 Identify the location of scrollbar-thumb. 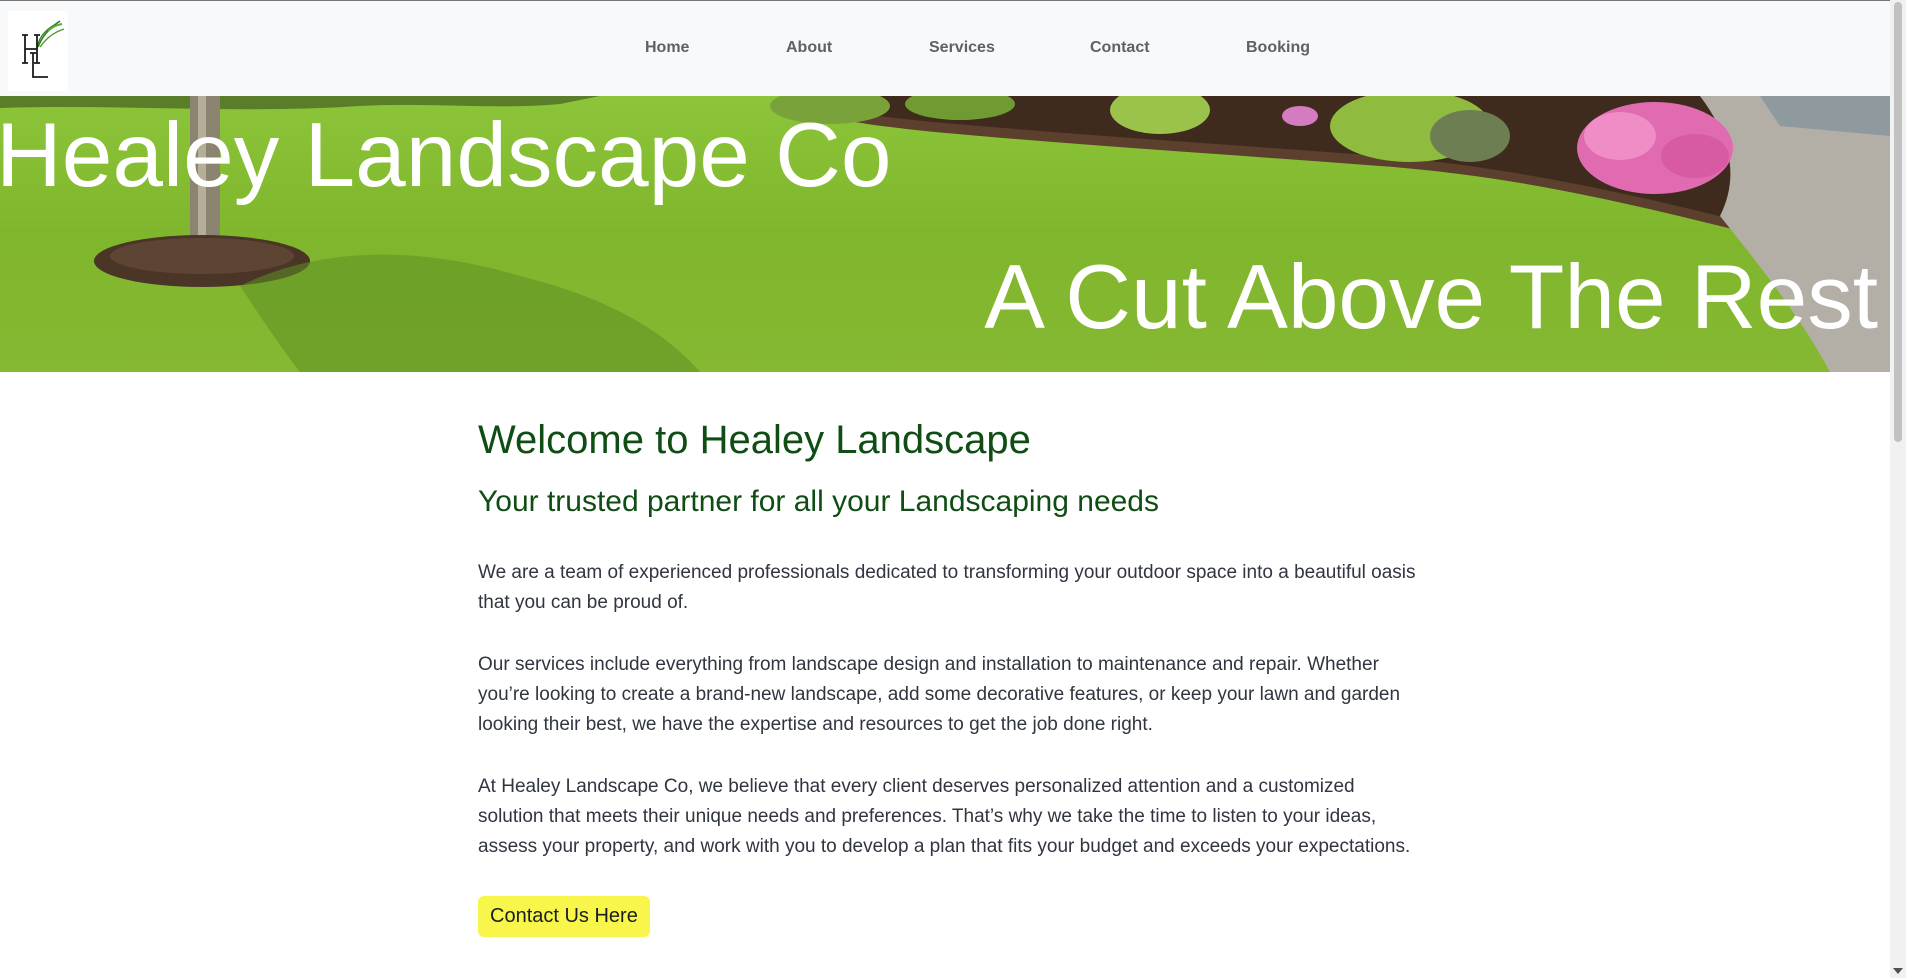
(1898, 222).